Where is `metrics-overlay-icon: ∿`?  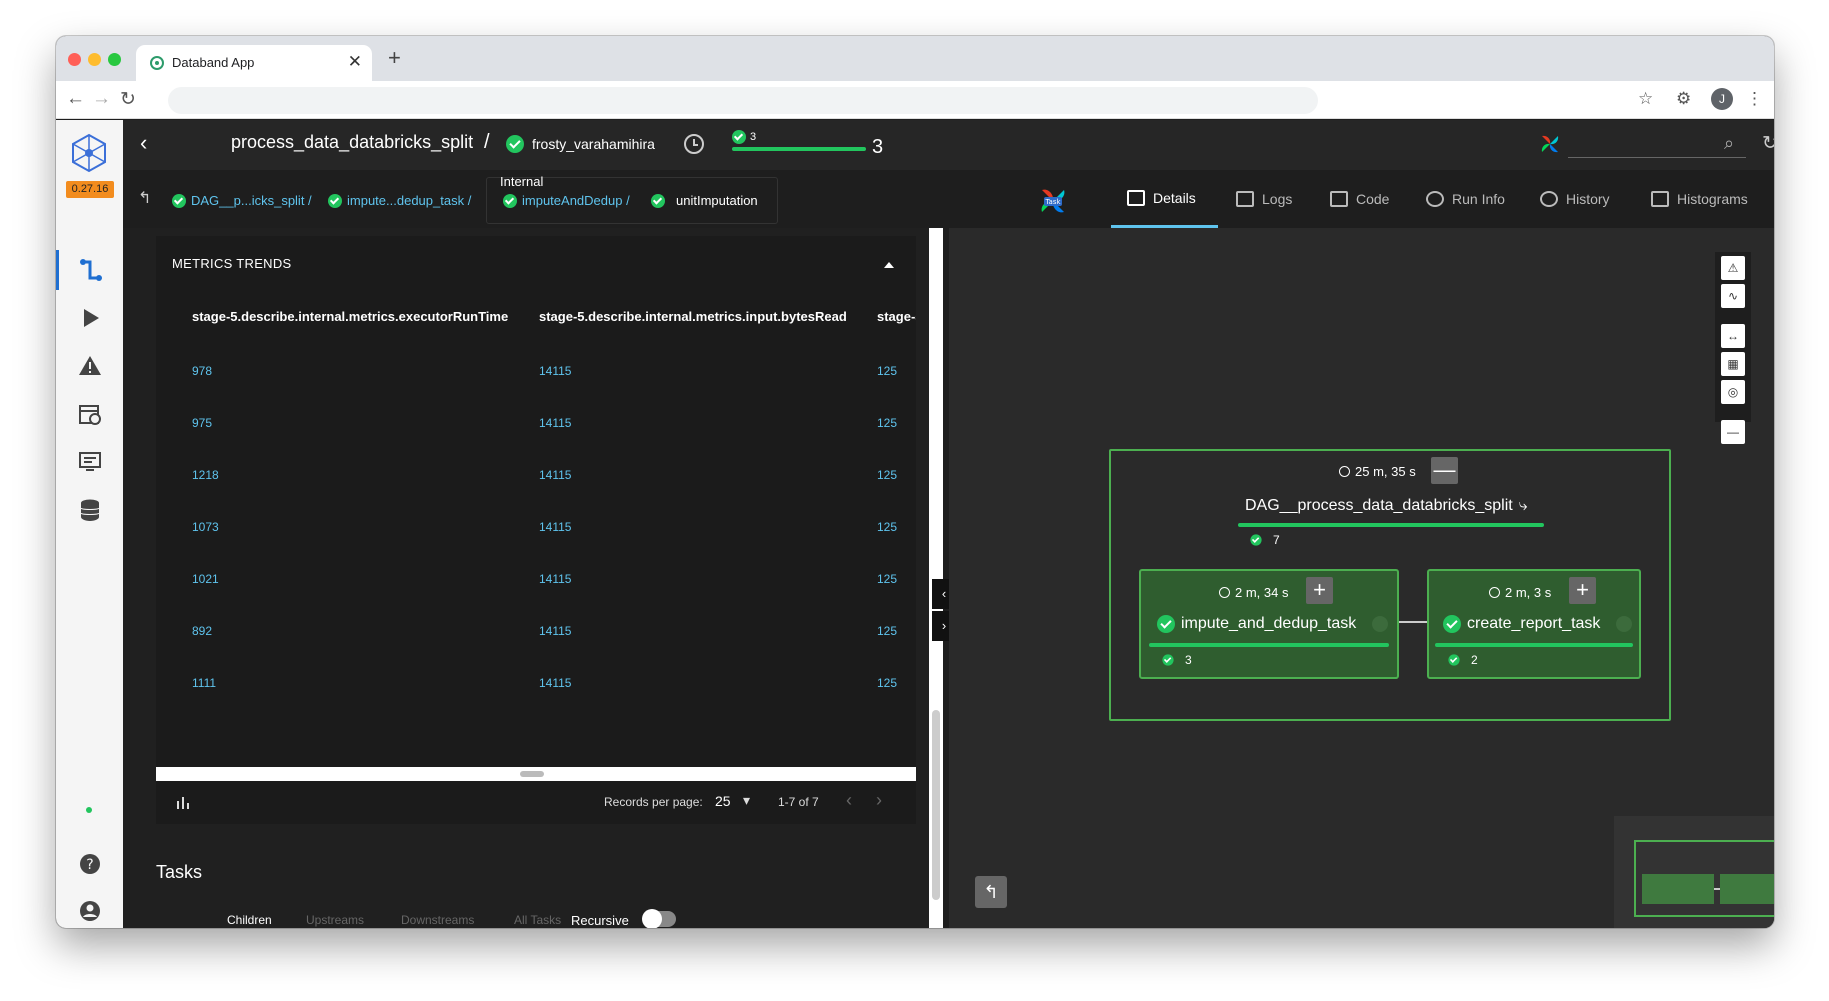 metrics-overlay-icon: ∿ is located at coordinates (1733, 296).